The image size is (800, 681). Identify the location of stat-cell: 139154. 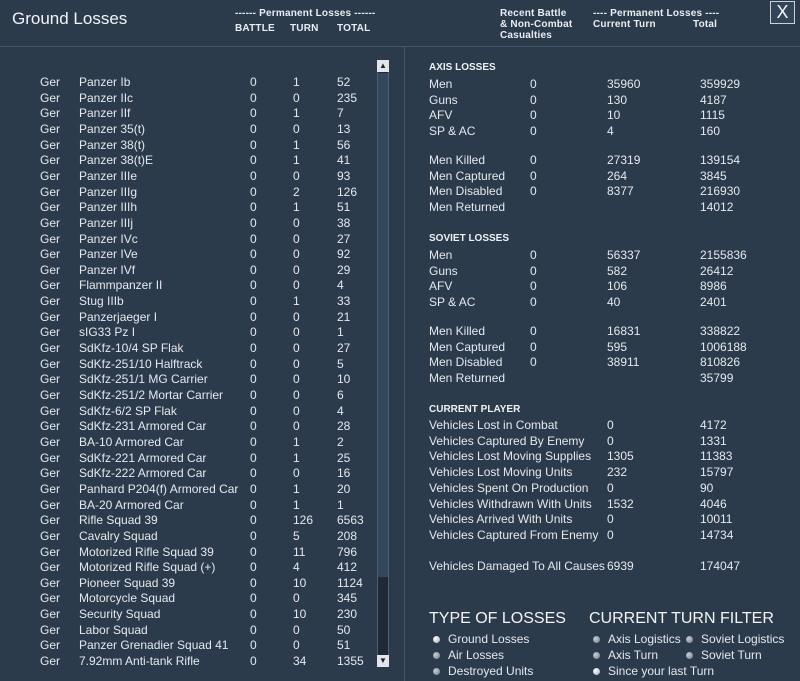
(720, 160).